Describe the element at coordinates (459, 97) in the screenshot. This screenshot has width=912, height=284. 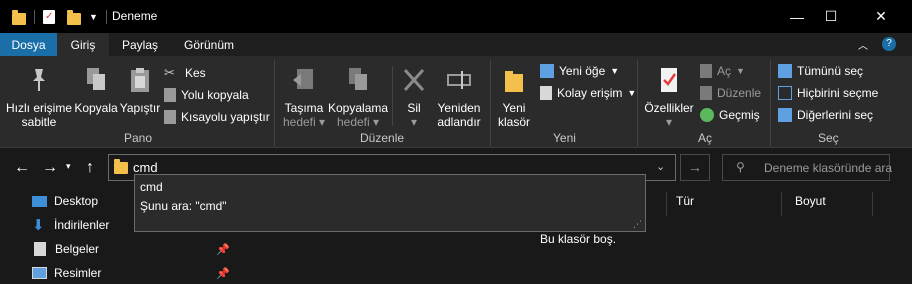
I see `rename-button: Yeniden adlandır` at that location.